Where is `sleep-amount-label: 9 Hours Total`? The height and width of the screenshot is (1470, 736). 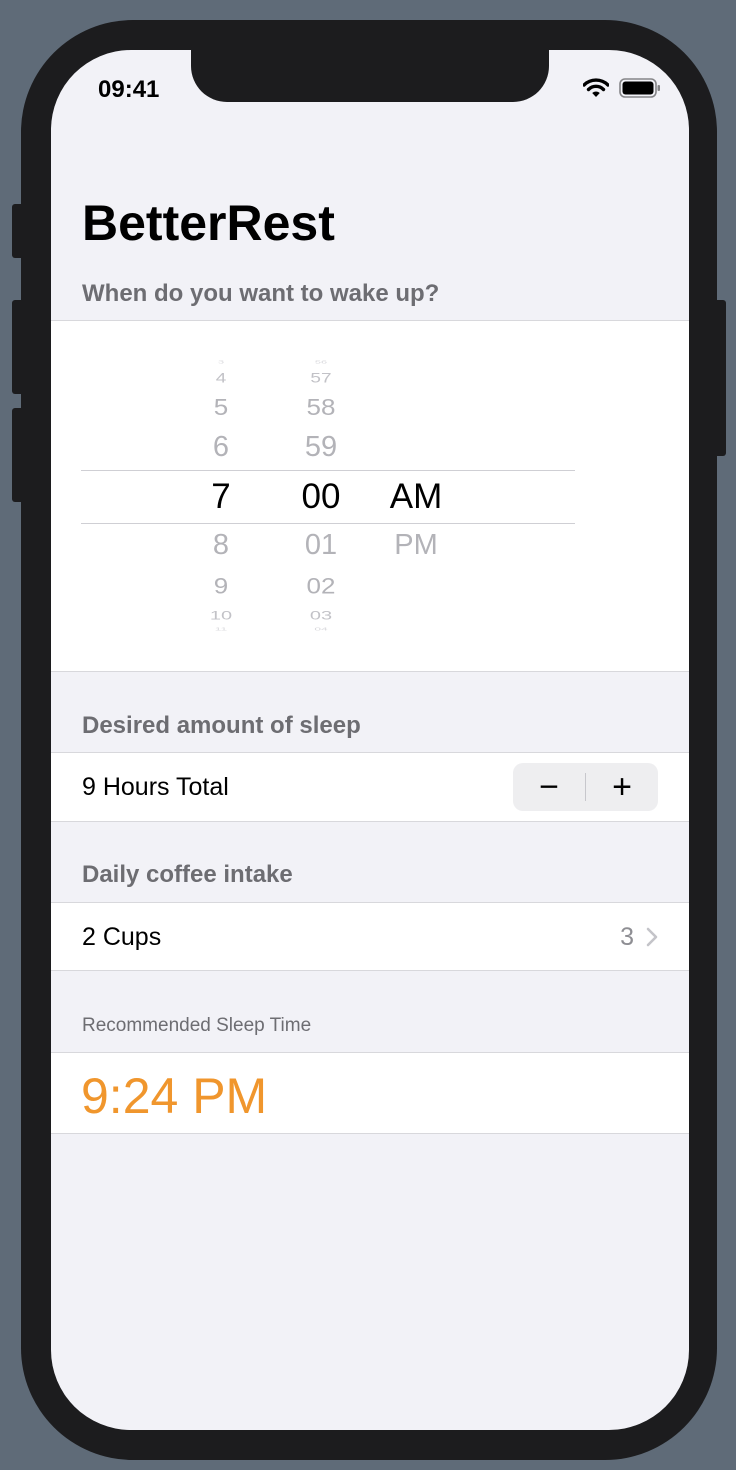 sleep-amount-label: 9 Hours Total is located at coordinates (155, 787).